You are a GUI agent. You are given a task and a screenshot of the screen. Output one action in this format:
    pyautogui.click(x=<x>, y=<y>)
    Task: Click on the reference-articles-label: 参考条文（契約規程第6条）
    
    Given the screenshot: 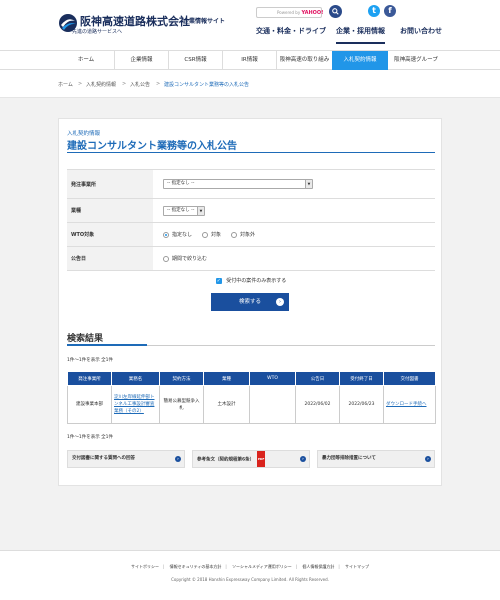 What is the action you would take?
    pyautogui.click(x=226, y=460)
    